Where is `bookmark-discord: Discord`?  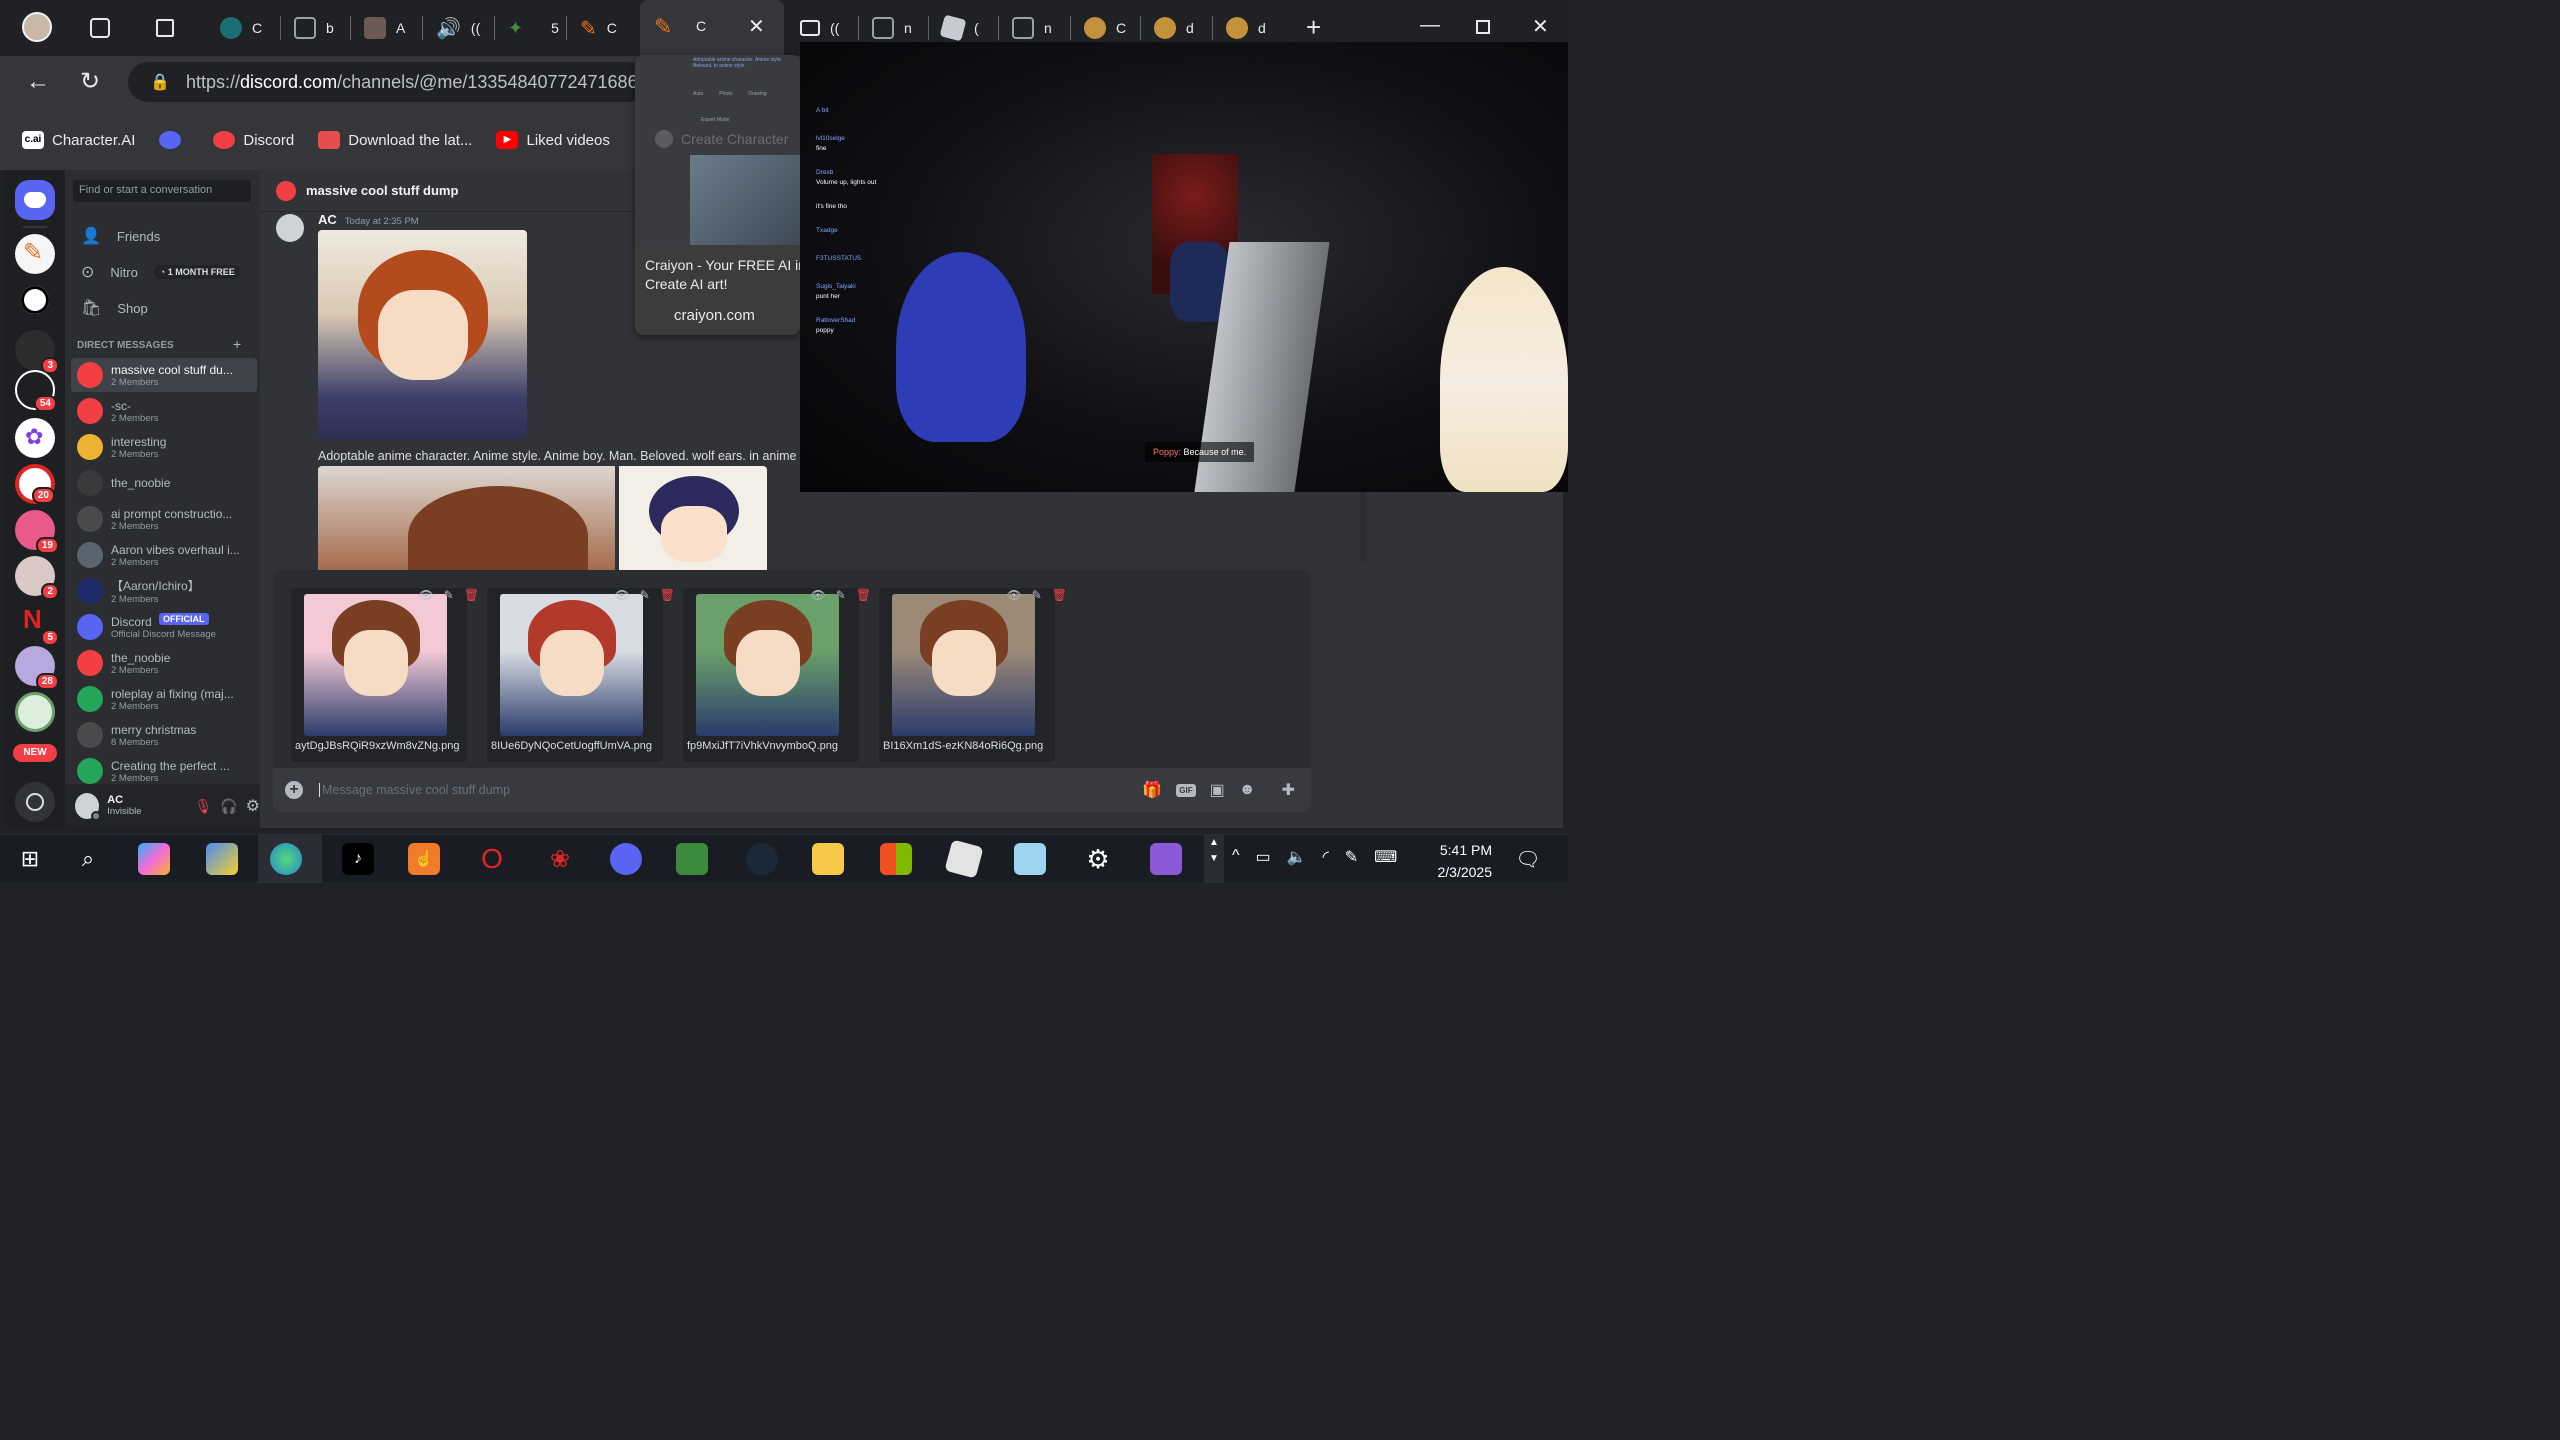
bookmark-discord: Discord is located at coordinates (253, 140).